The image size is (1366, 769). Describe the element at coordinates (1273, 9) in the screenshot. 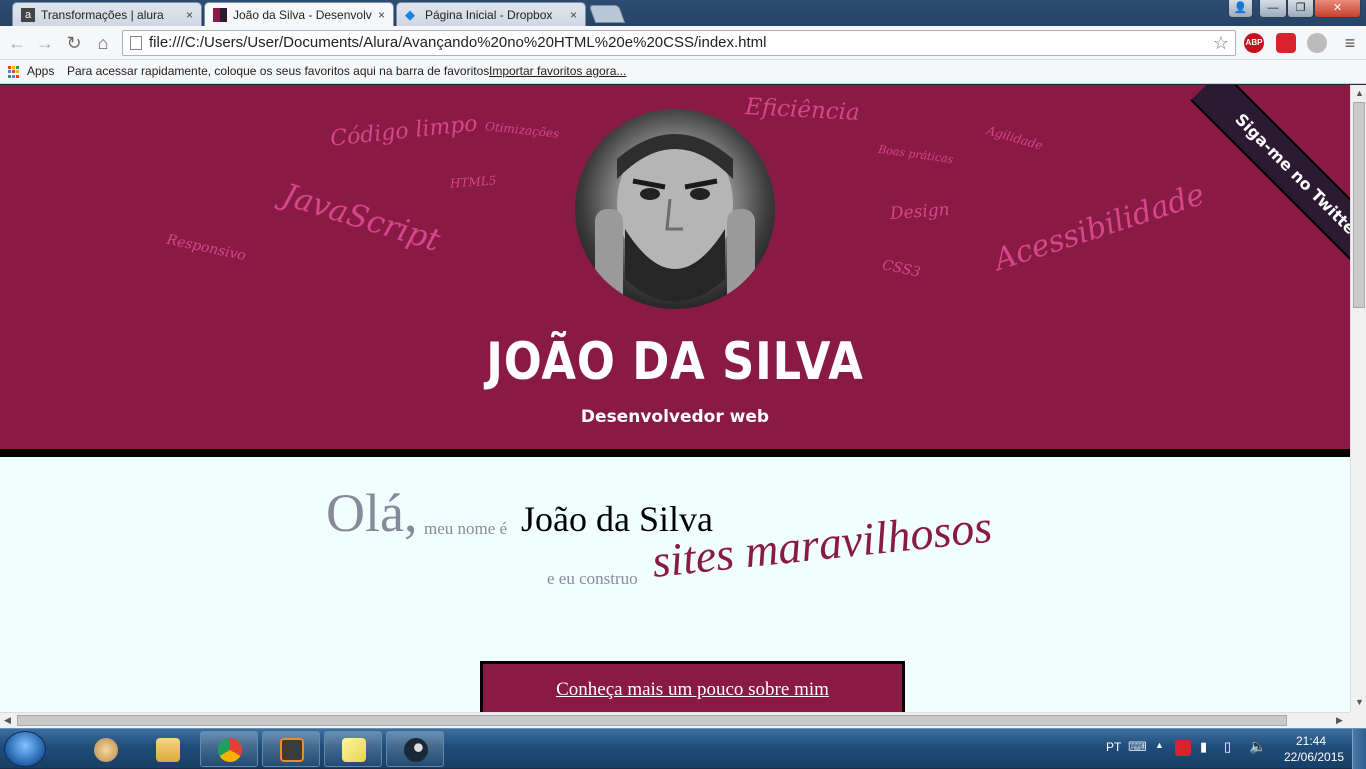

I see `minimize-button: —` at that location.